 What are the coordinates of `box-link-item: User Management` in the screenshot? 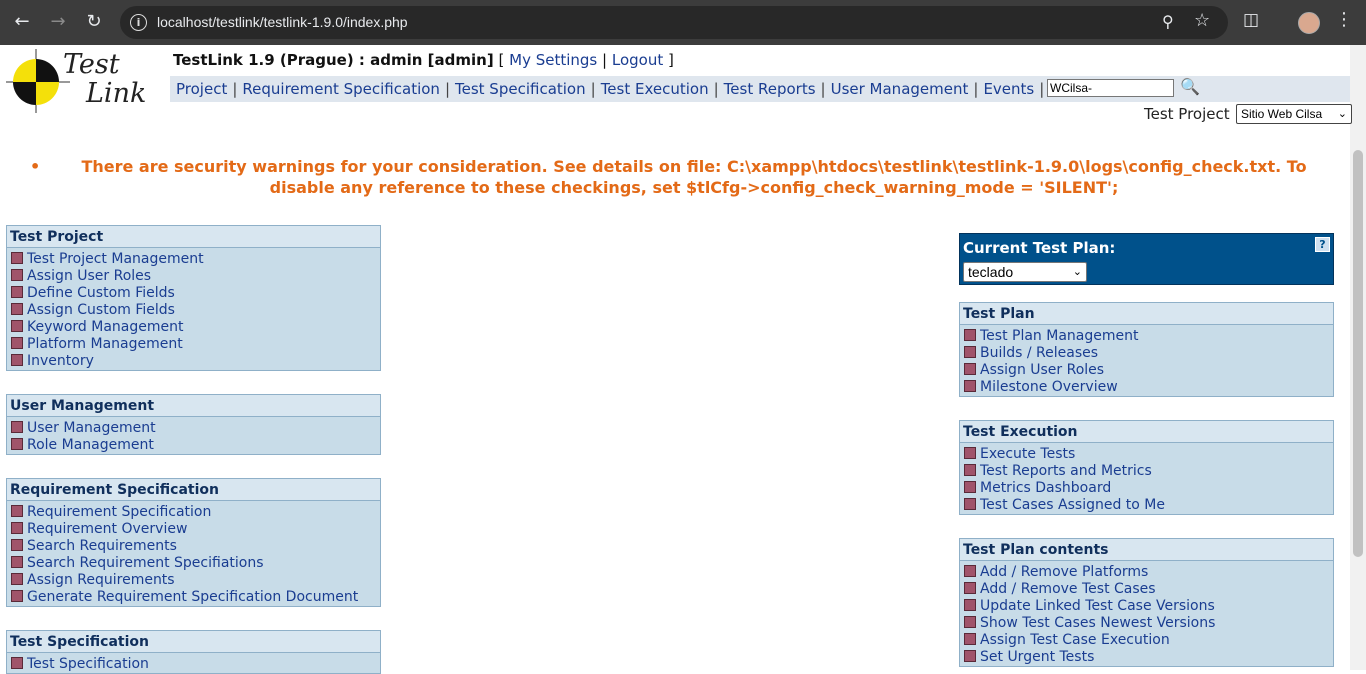 It's located at (195, 428).